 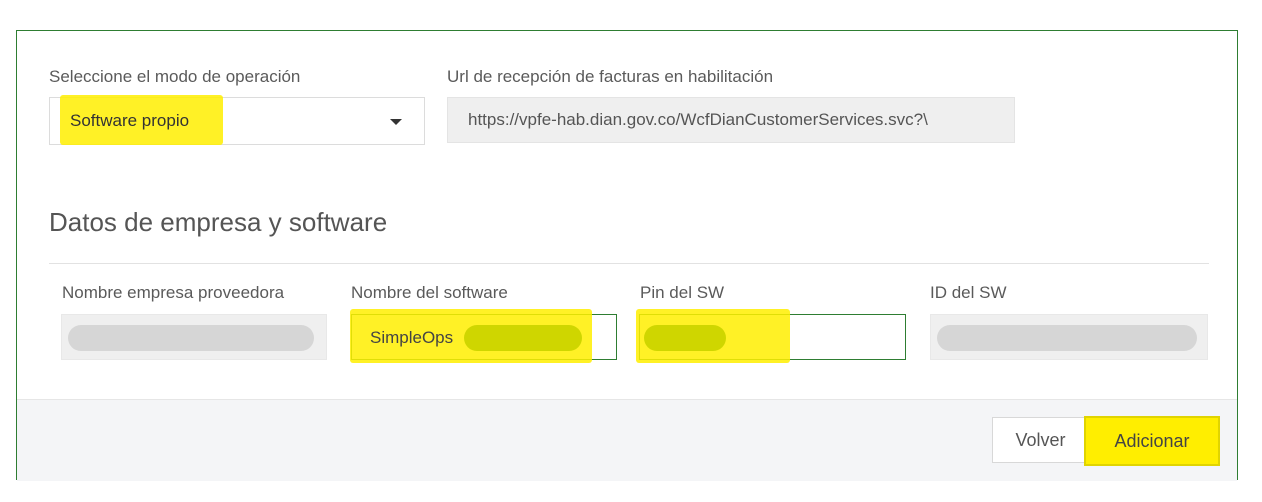 I want to click on section-divider, so click(x=629, y=263).